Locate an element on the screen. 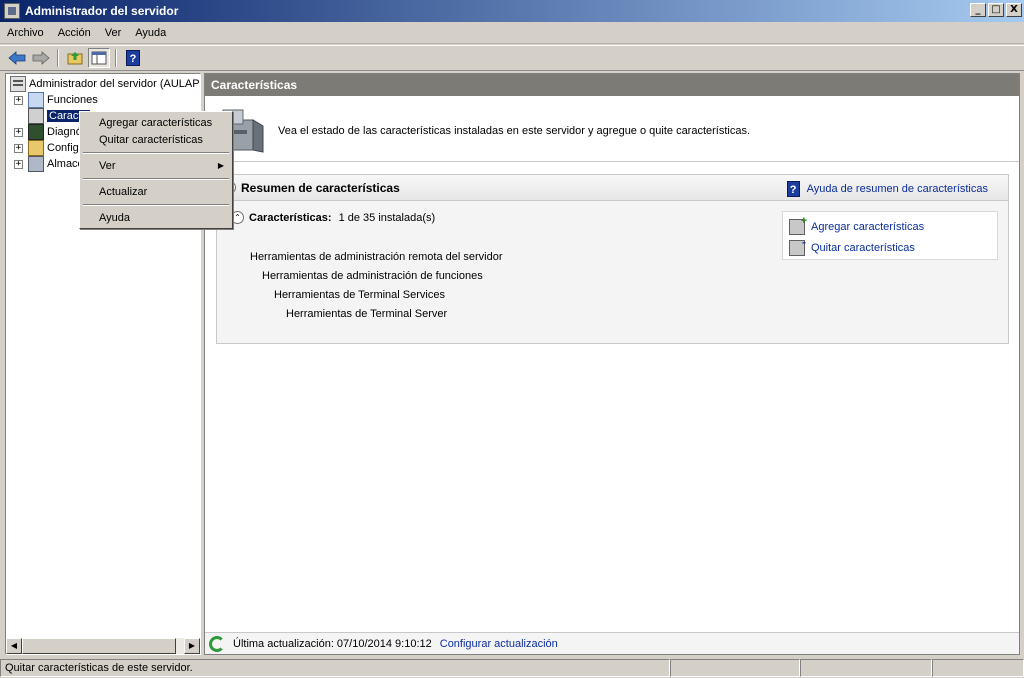 Image resolution: width=1024 pixels, height=678 pixels. features-section-header: ⌃ Características: 1 de 35 instalada(s) is located at coordinates (333, 217).